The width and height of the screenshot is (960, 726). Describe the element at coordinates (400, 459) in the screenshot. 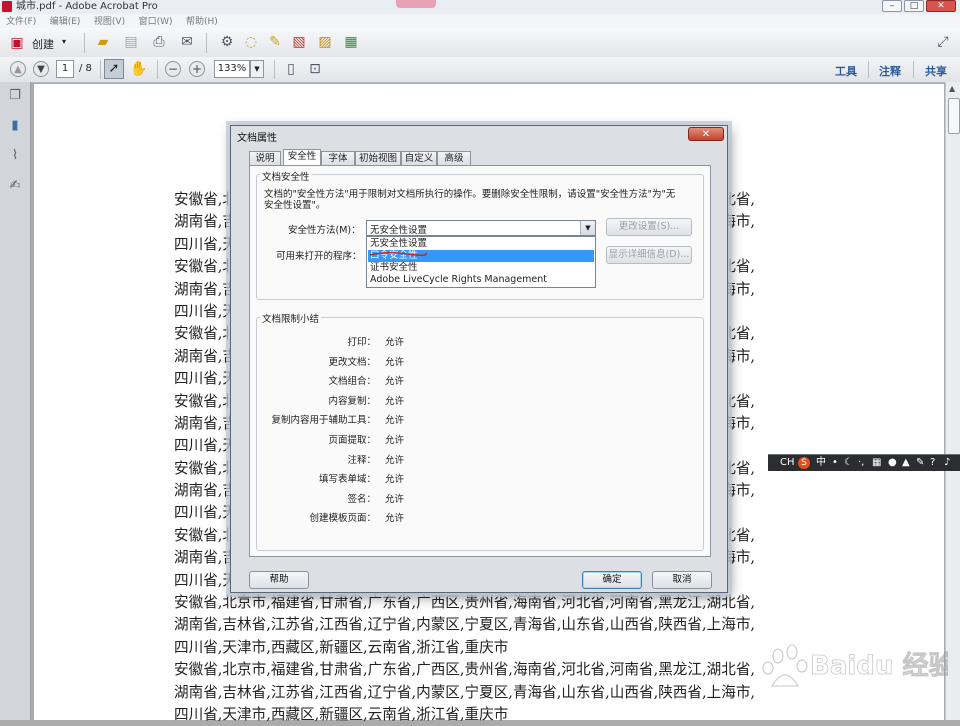

I see `restriction-row: 注释： 允许` at that location.